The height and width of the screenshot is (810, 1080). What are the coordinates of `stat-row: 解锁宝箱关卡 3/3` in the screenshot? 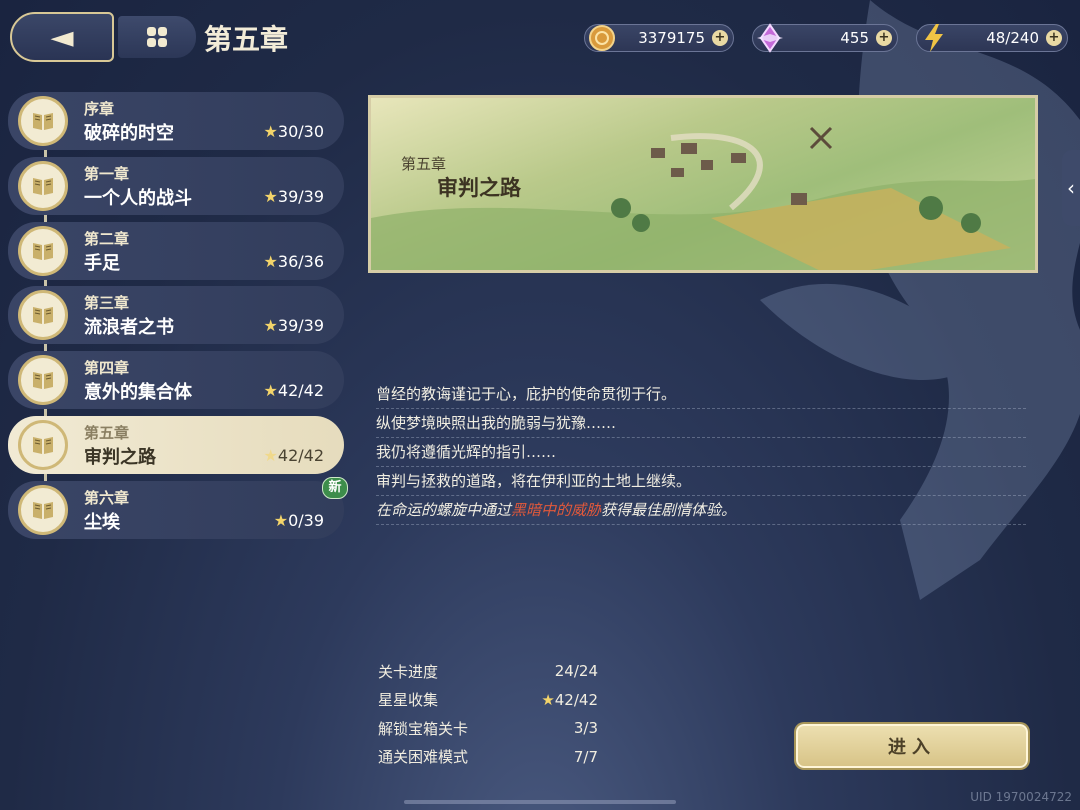 It's located at (488, 728).